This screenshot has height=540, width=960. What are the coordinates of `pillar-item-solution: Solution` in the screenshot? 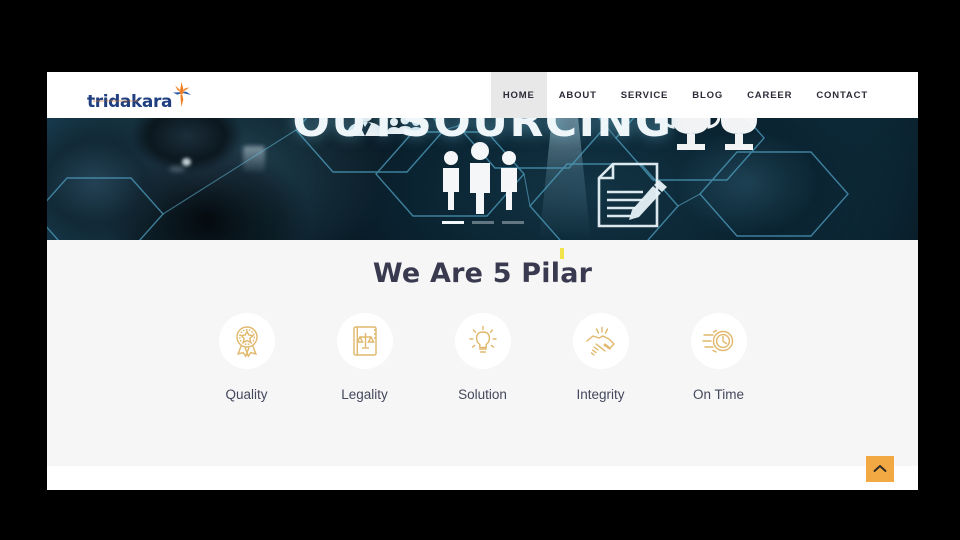 It's located at (482, 357).